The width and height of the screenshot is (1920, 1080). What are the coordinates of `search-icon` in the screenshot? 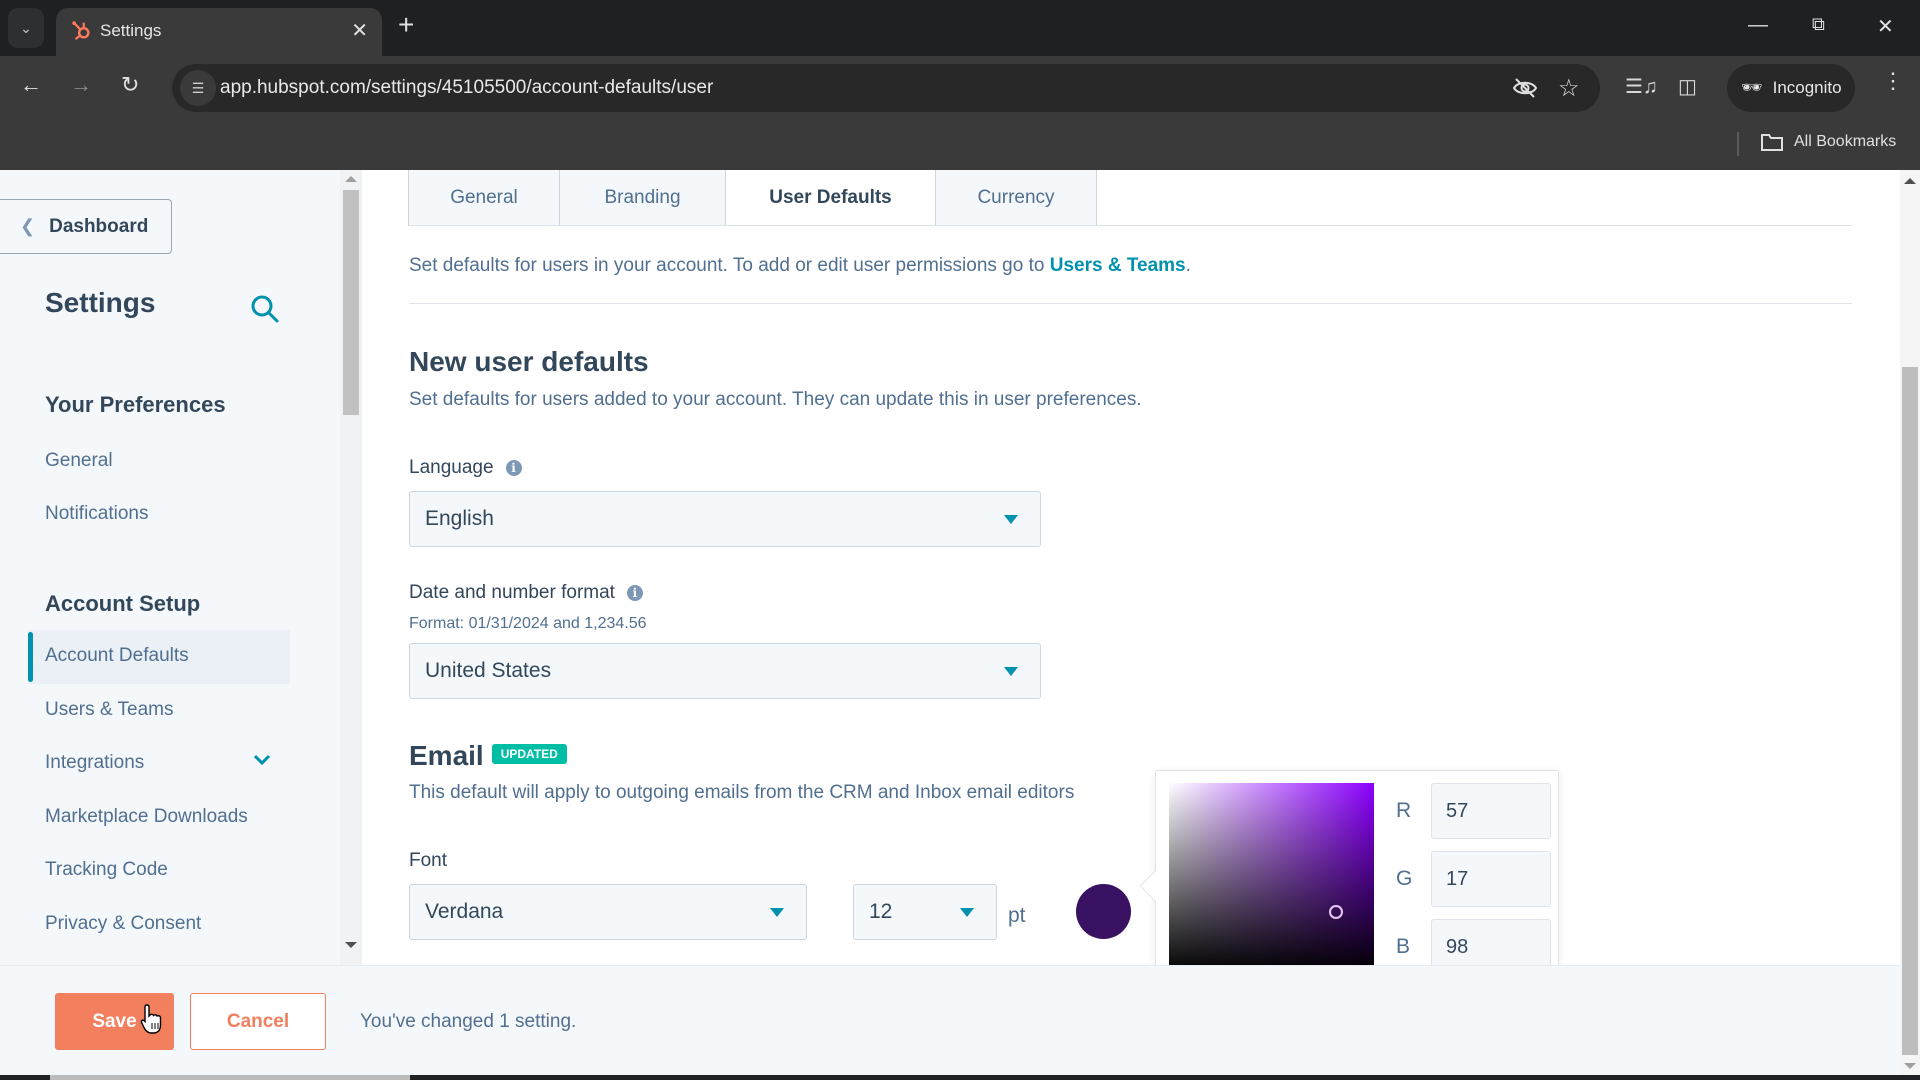 It's located at (265, 309).